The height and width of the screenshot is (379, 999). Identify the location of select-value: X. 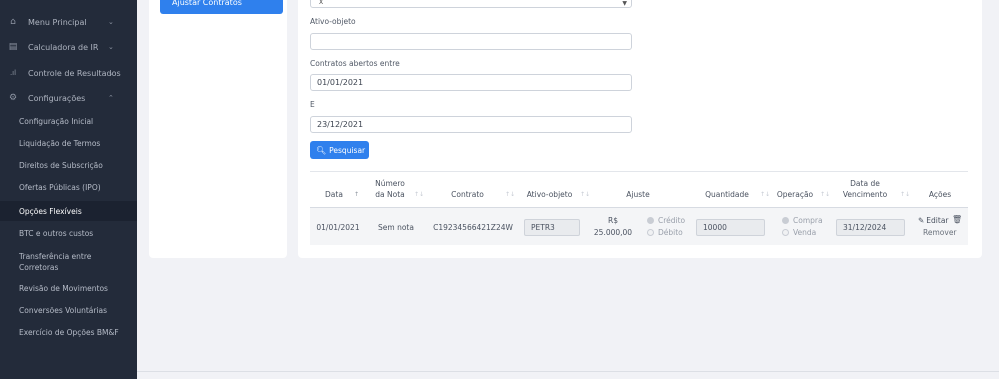
(321, 3).